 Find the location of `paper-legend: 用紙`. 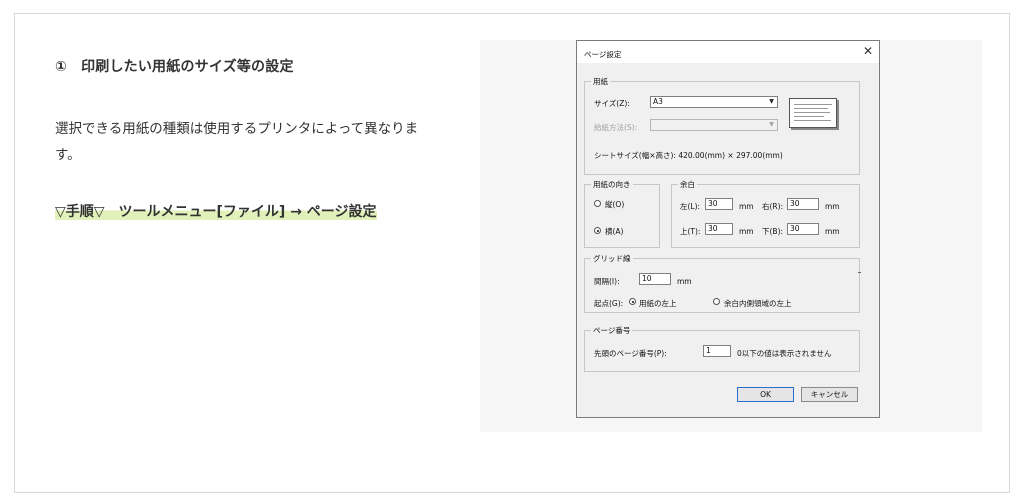

paper-legend: 用紙 is located at coordinates (600, 81).